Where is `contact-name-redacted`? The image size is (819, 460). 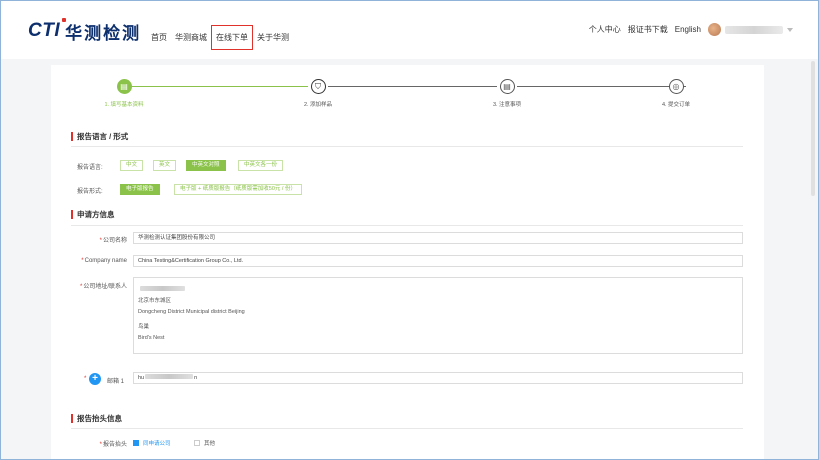
contact-name-redacted is located at coordinates (162, 288).